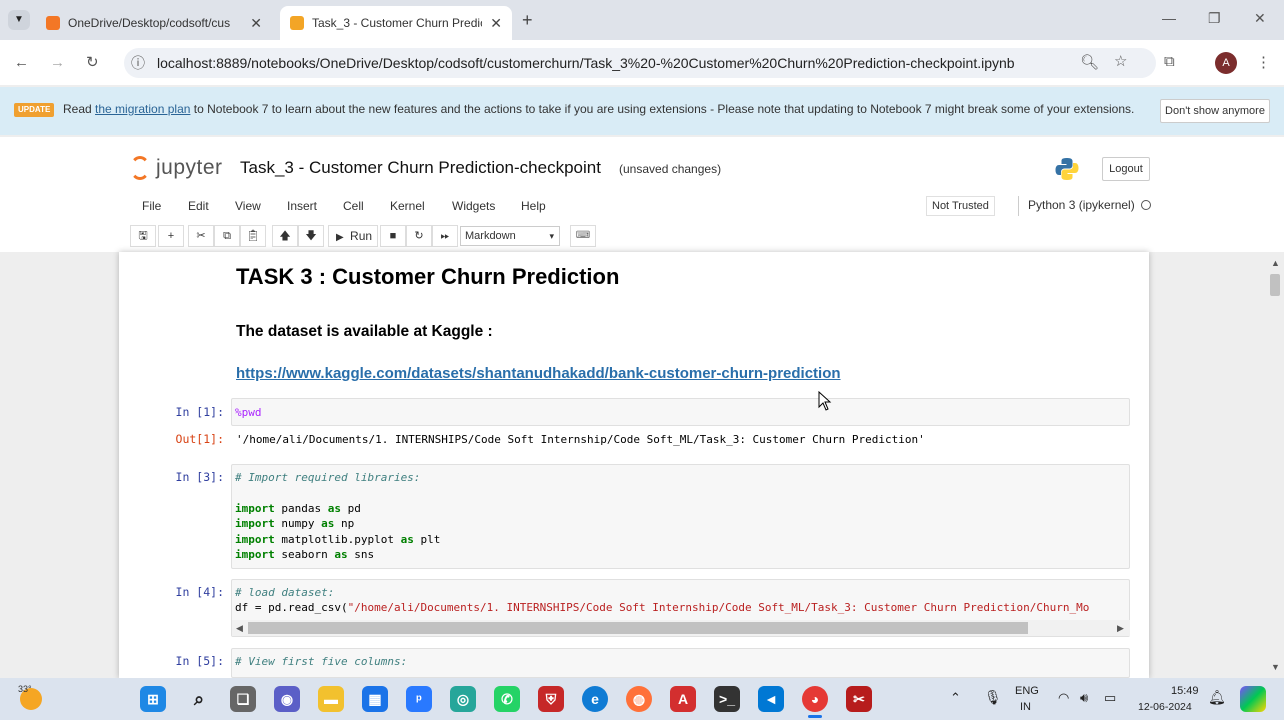 The width and height of the screenshot is (1284, 720). What do you see at coordinates (199, 699) in the screenshot?
I see `search-icon: ⌕` at bounding box center [199, 699].